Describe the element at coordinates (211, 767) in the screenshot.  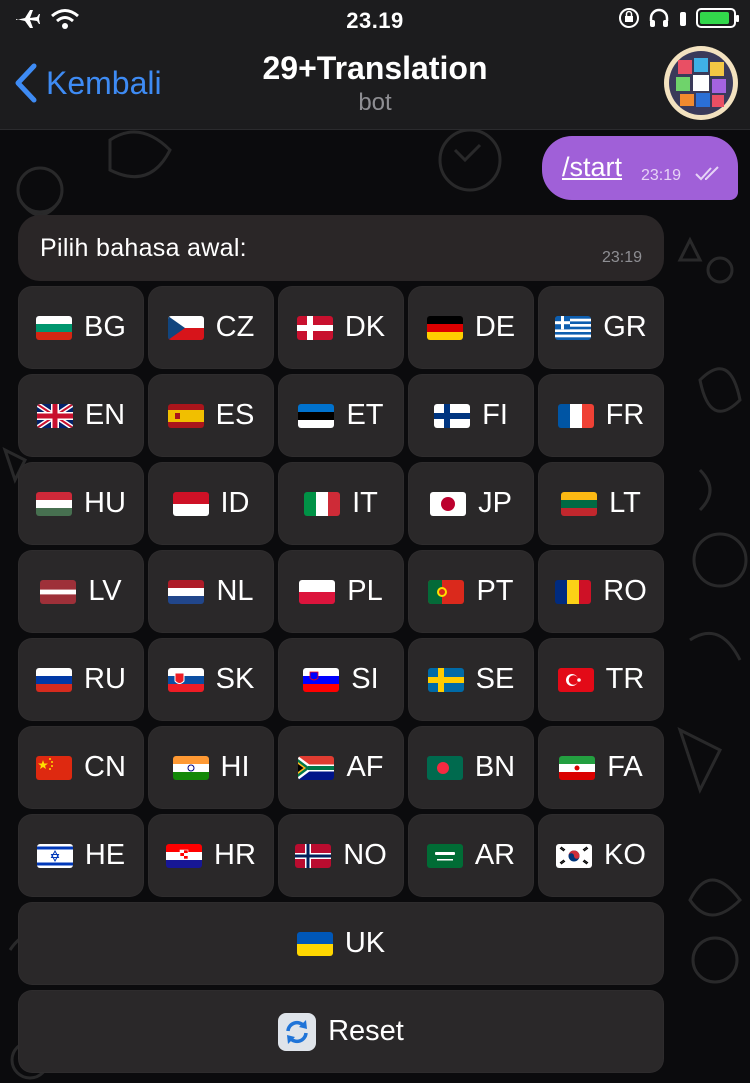
I see `language-button-hi: HI` at that location.